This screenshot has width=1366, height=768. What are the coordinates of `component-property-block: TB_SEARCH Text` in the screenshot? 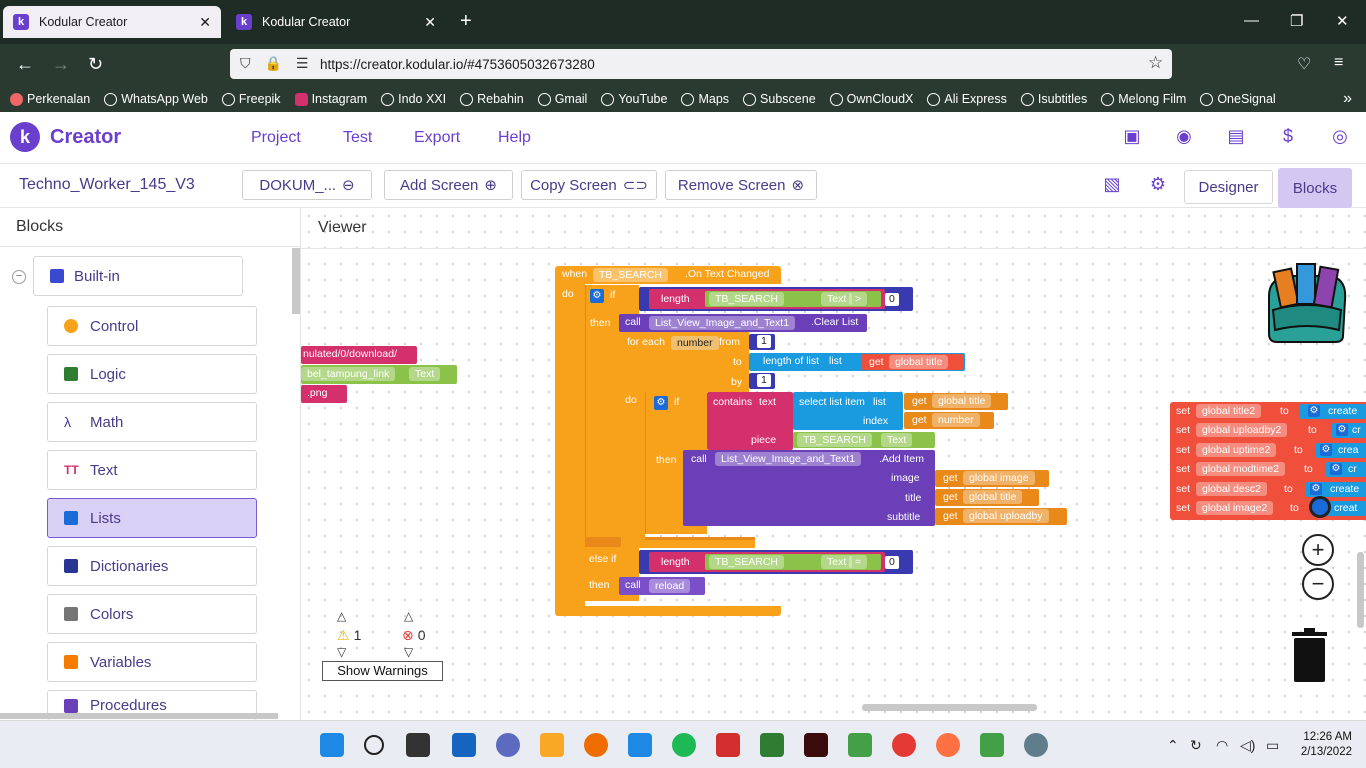 It's located at (864, 440).